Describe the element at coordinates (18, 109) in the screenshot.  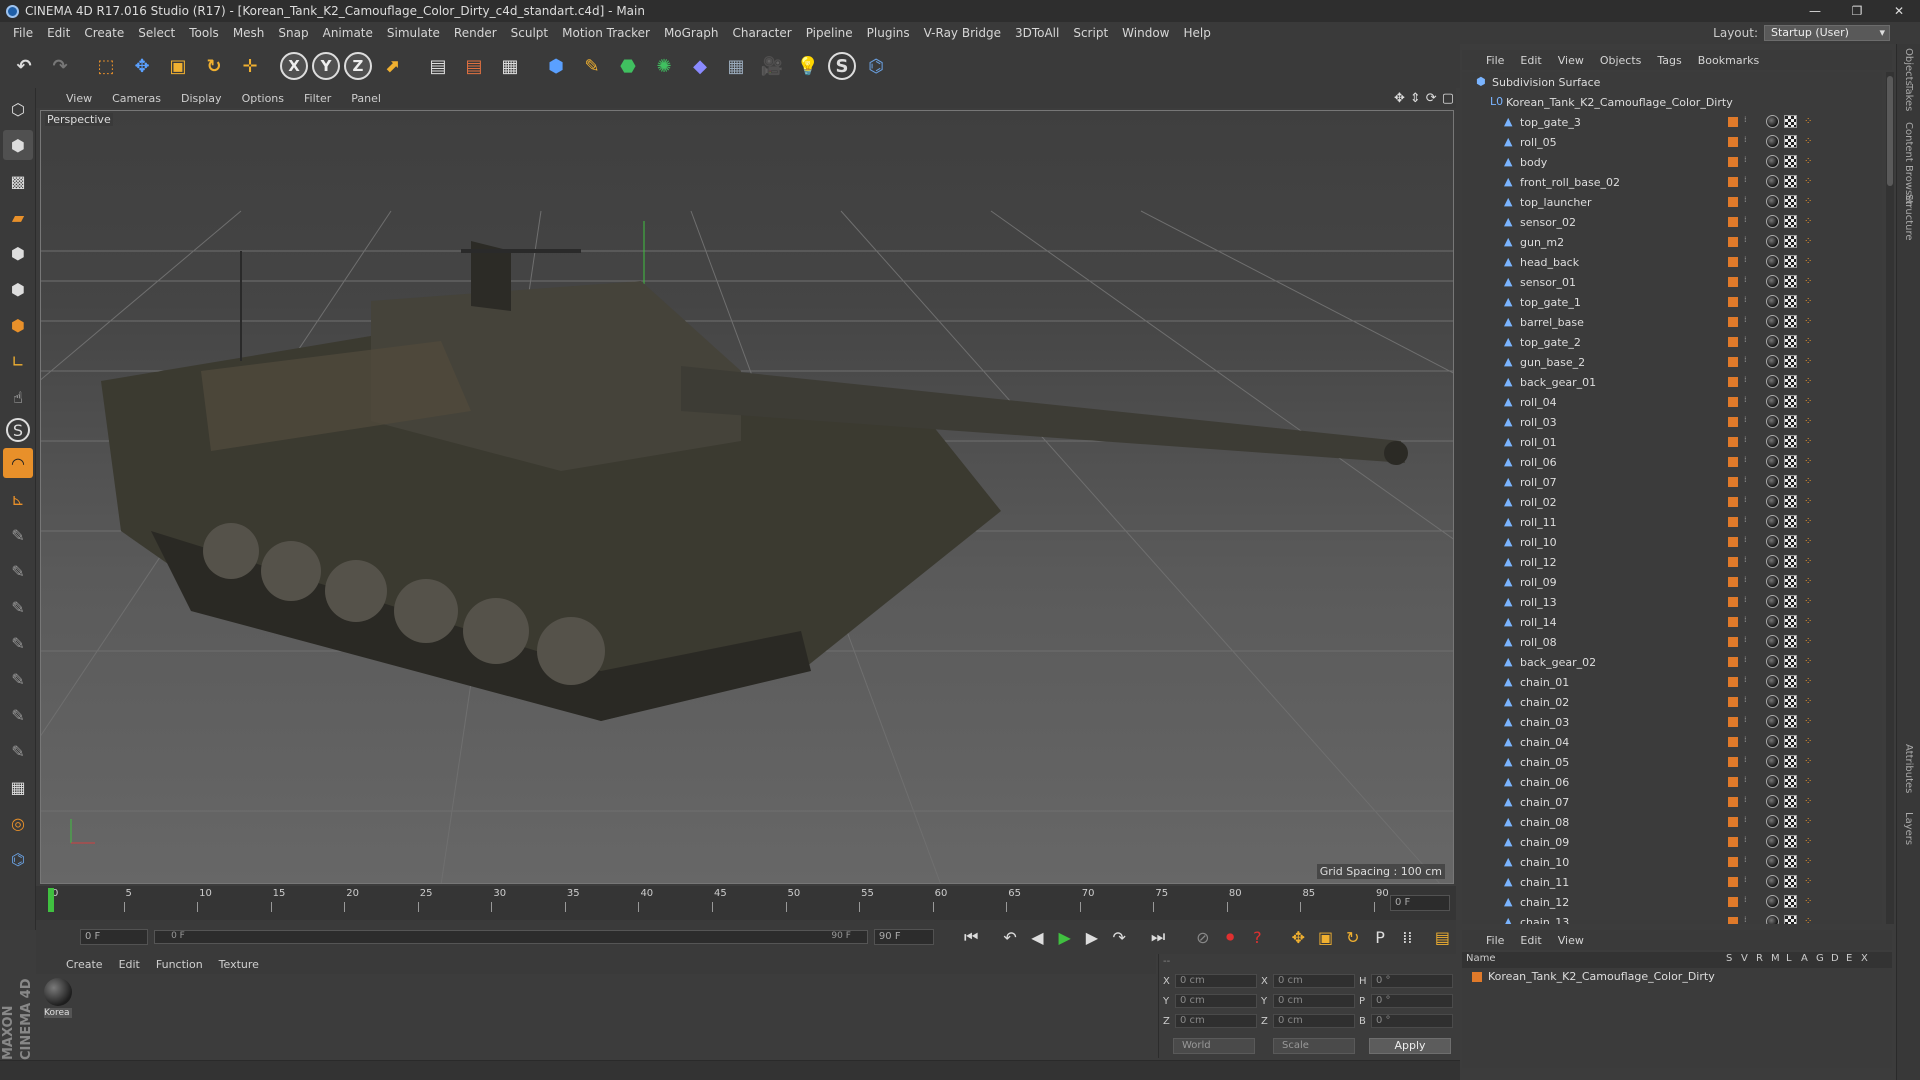
I see `make-editable-icon: ⬡` at that location.